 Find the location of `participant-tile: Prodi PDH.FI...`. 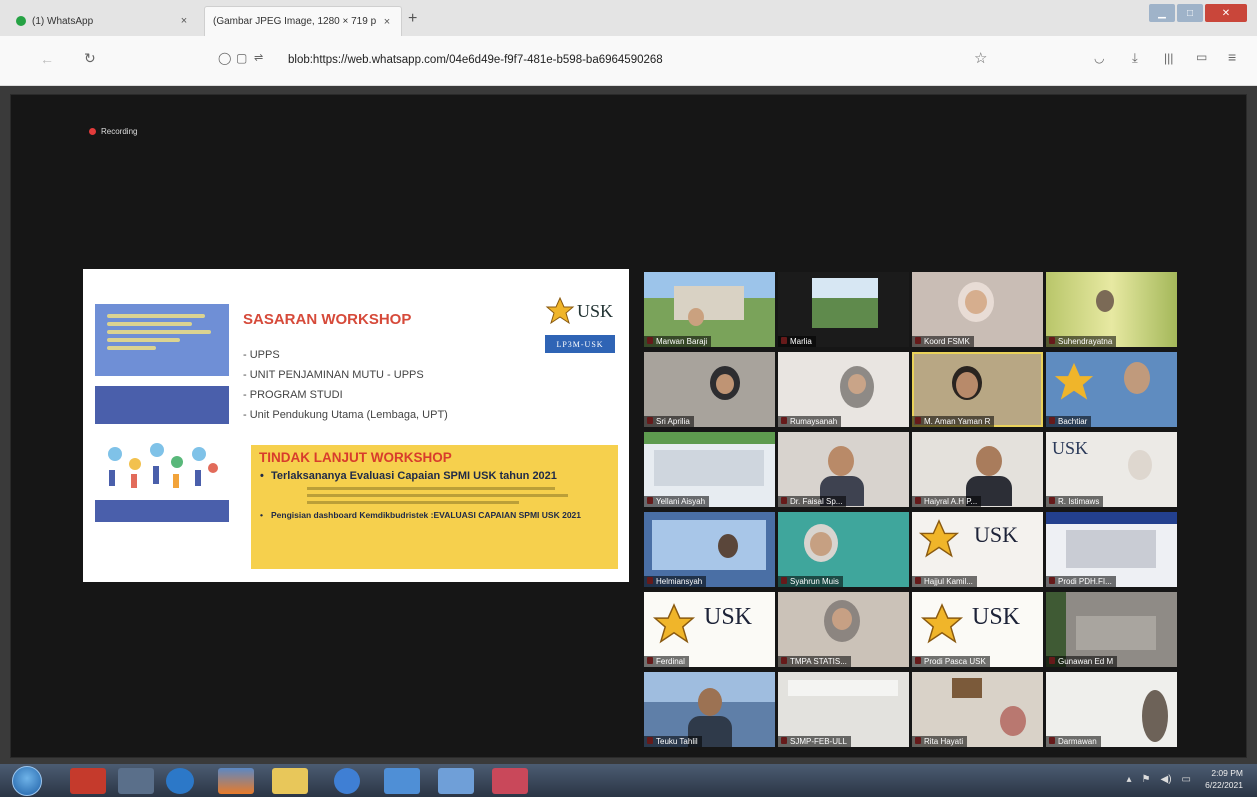

participant-tile: Prodi PDH.FI... is located at coordinates (1111, 549).